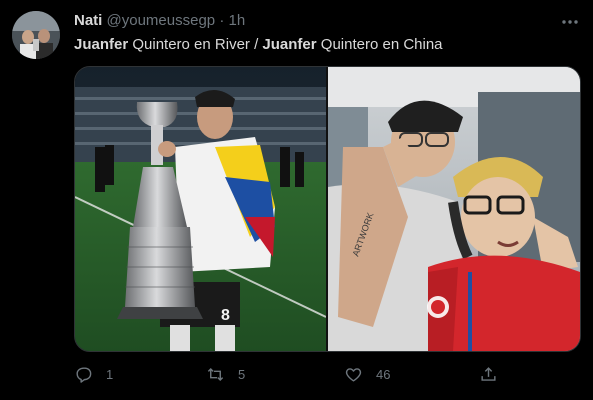 This screenshot has height=400, width=593. I want to click on tweet-text-1: Quintero en River /, so click(195, 44).